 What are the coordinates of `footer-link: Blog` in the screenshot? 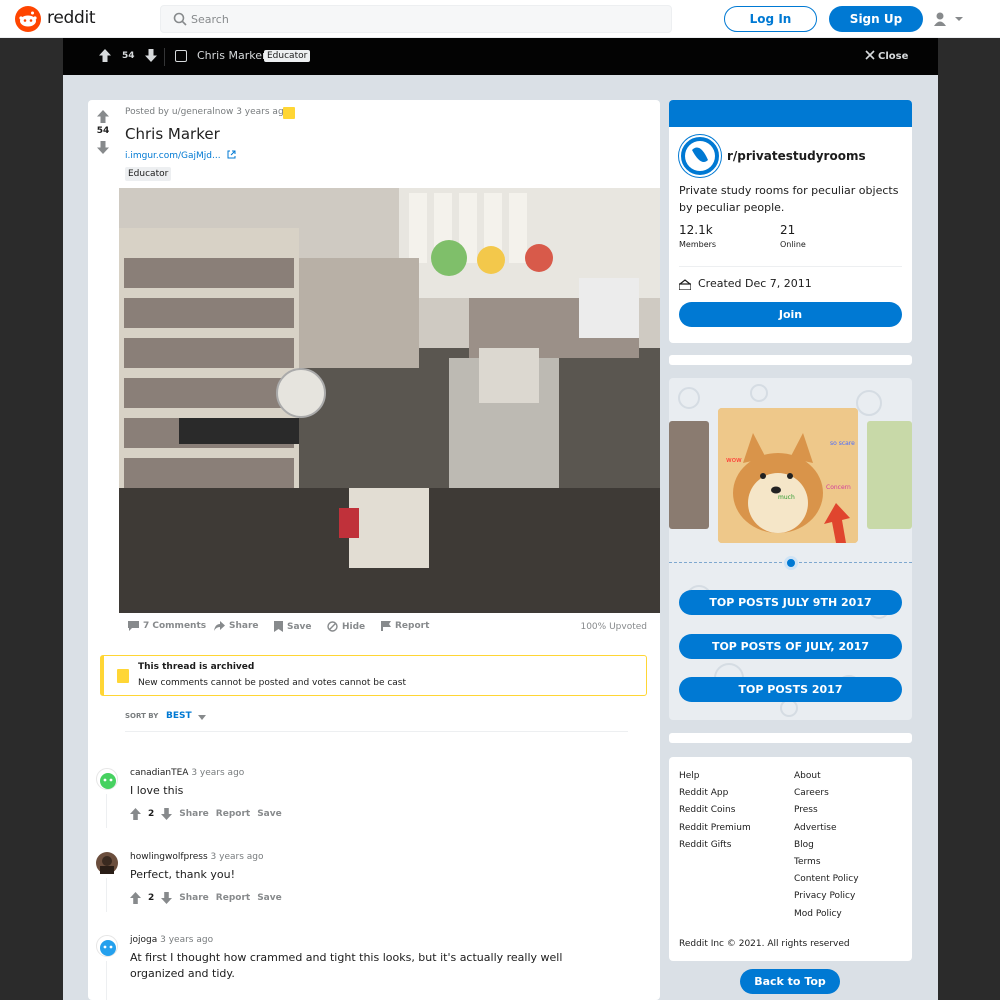 It's located at (826, 845).